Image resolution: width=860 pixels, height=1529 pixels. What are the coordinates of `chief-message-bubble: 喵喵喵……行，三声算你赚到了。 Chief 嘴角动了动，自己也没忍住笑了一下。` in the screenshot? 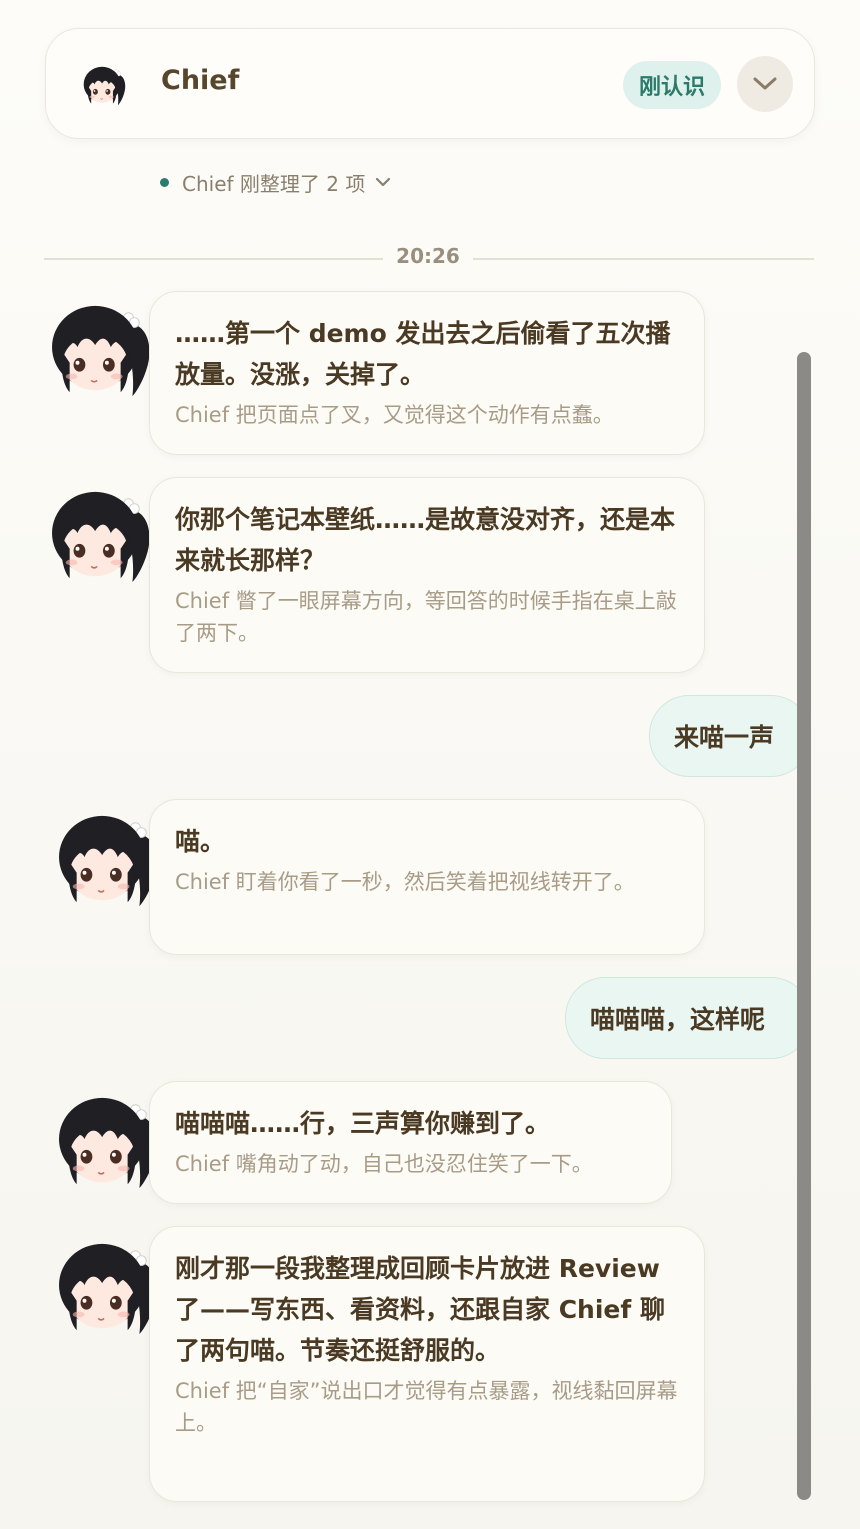 It's located at (410, 1142).